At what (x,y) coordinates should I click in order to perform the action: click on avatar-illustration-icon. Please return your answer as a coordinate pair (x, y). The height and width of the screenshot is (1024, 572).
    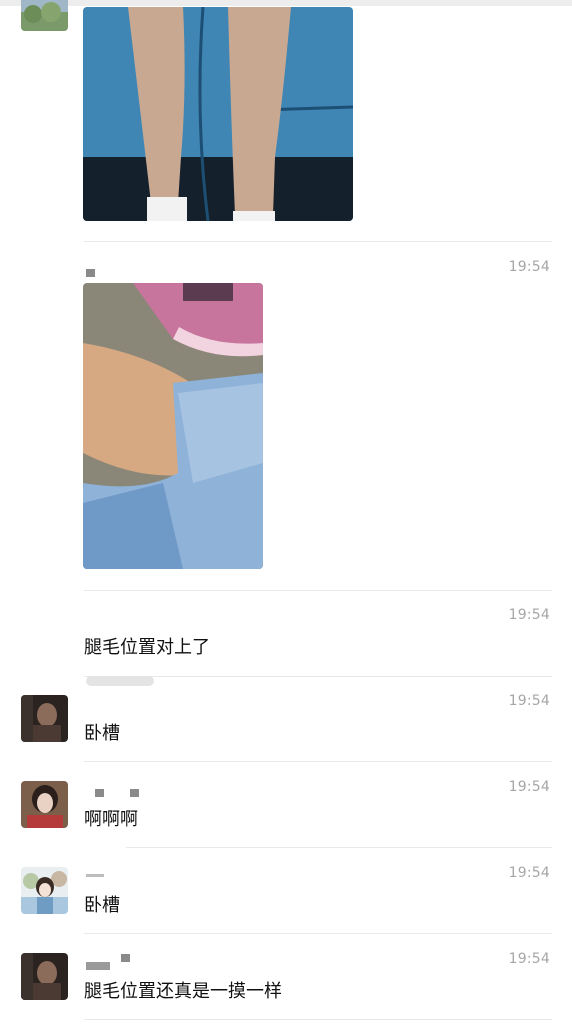
    Looking at the image, I should click on (44, 890).